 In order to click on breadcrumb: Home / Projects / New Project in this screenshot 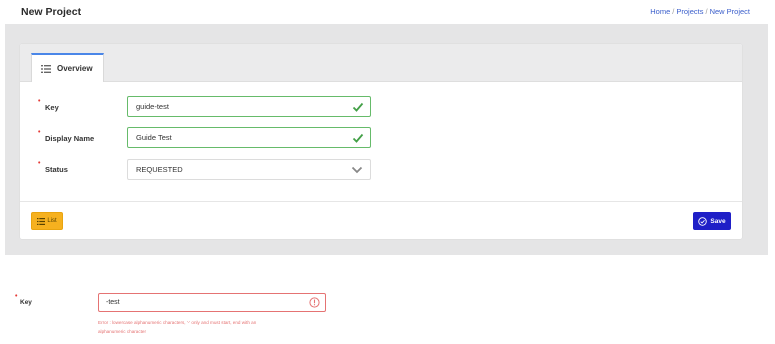, I will do `click(700, 11)`.